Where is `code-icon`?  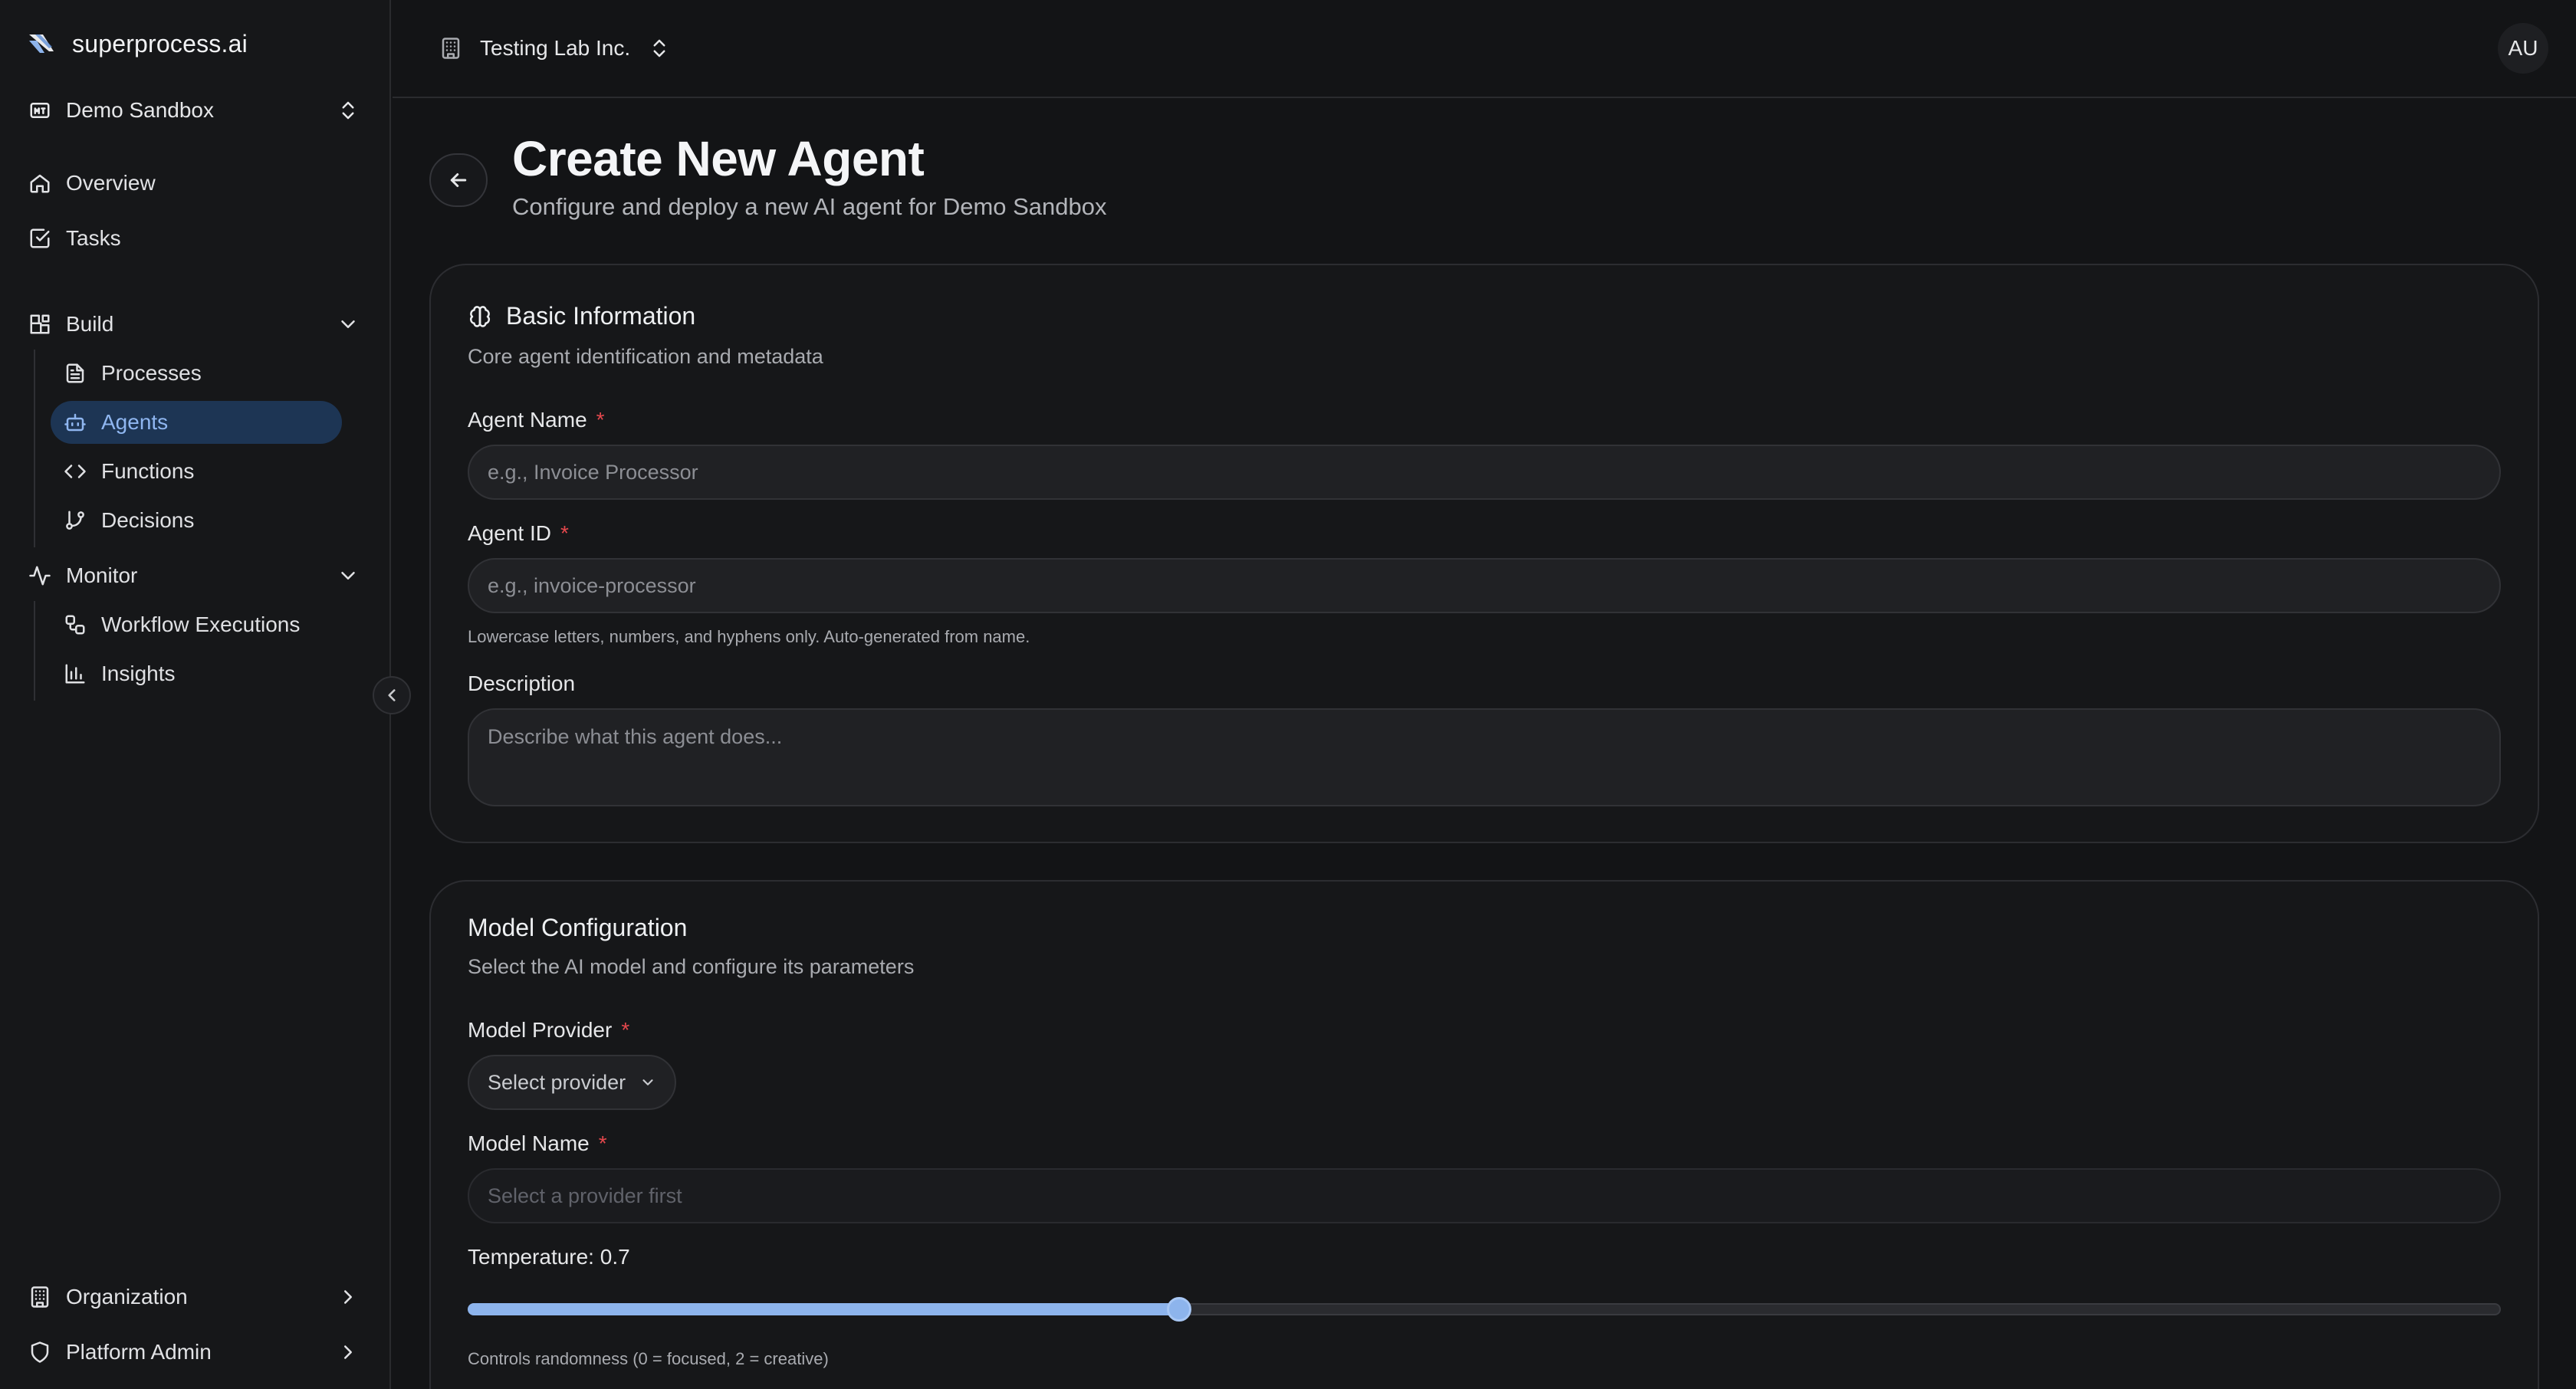 code-icon is located at coordinates (75, 471).